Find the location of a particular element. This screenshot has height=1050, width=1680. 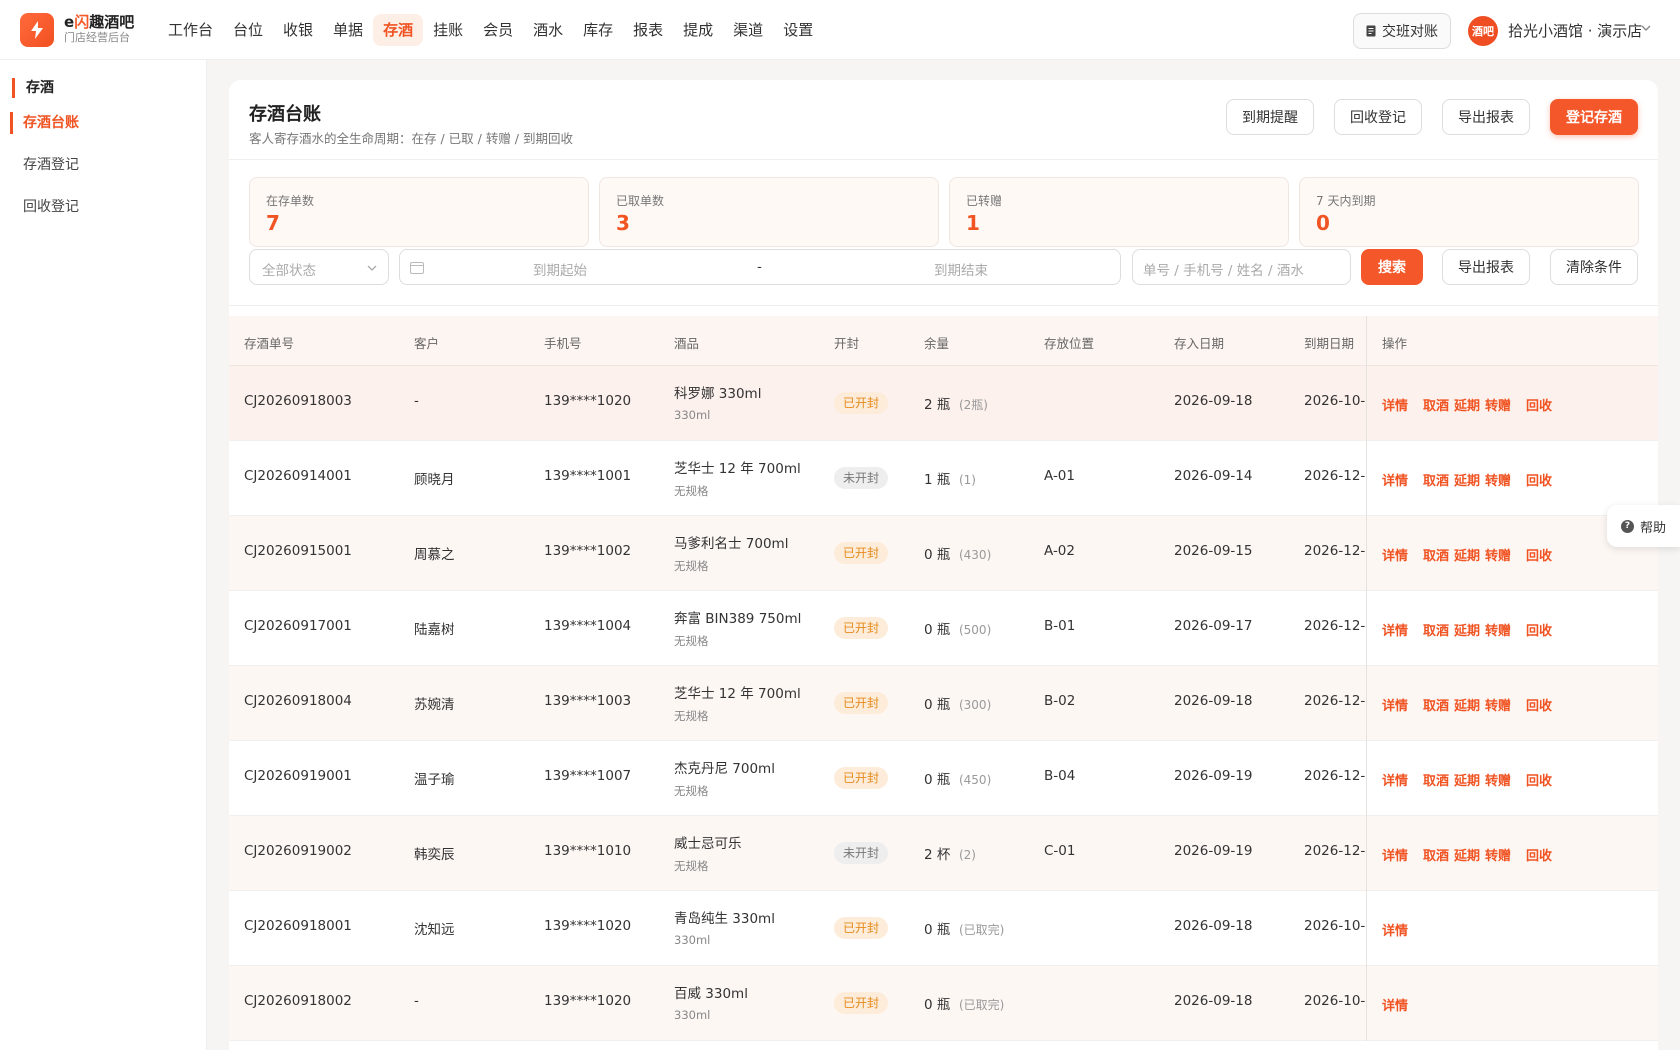

search-button: 搜索 is located at coordinates (1392, 267).